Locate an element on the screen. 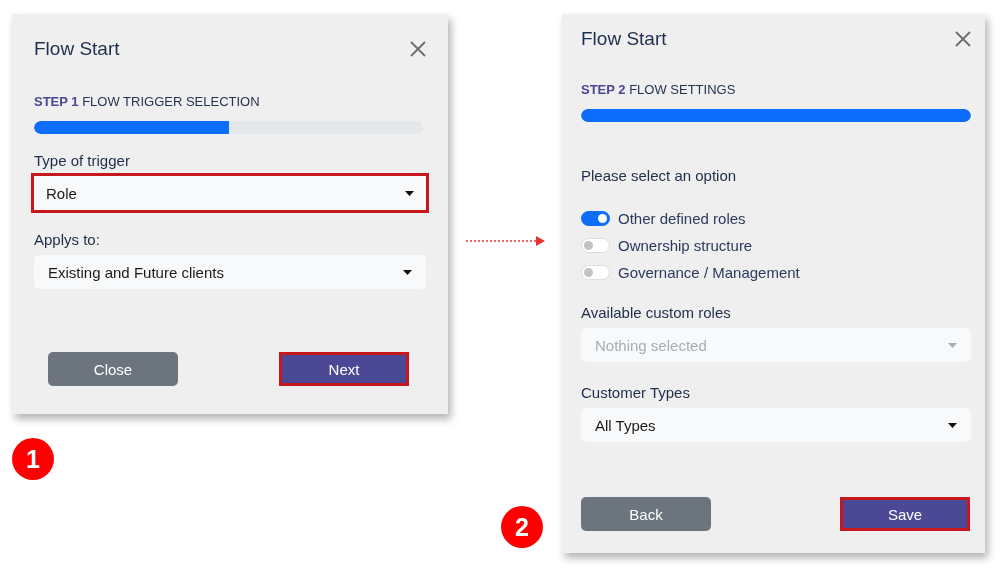 This screenshot has width=1004, height=580. toggle-switch is located at coordinates (595, 218).